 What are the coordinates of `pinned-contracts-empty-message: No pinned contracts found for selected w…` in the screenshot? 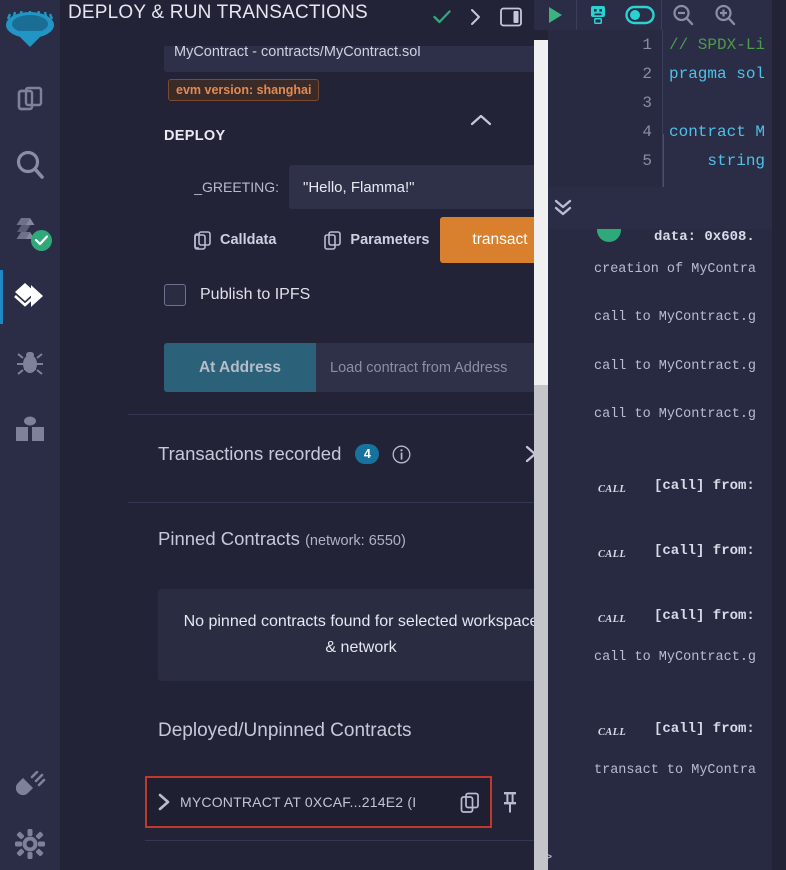 It's located at (346, 635).